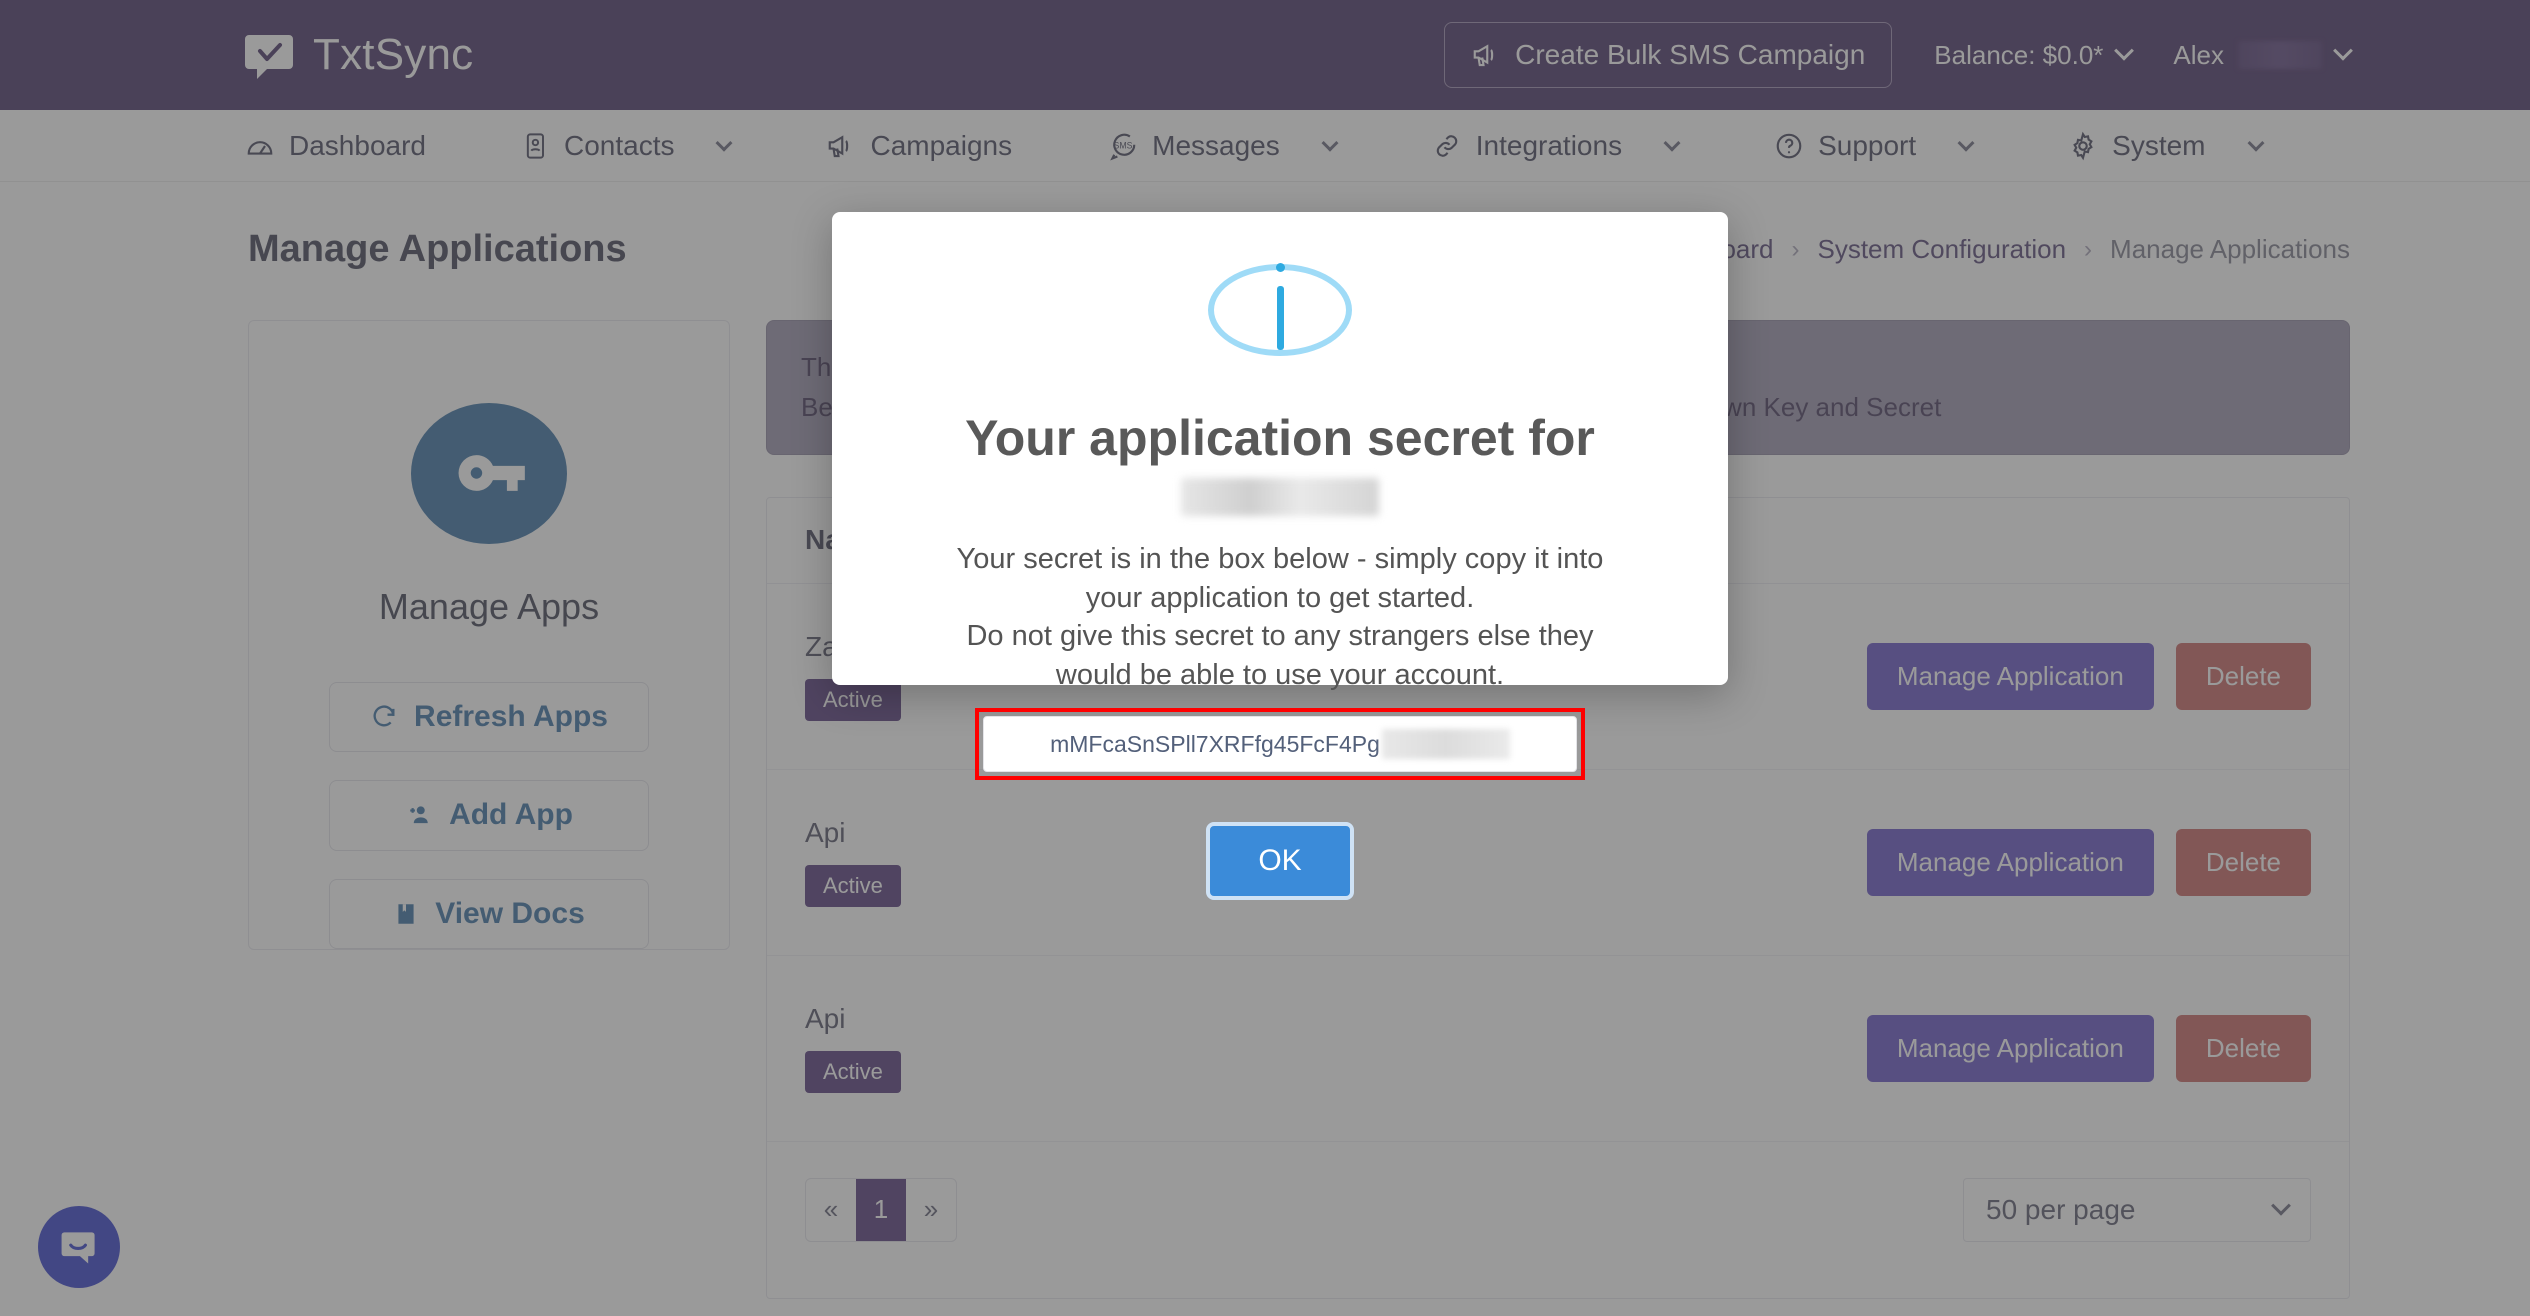  I want to click on info-icon, so click(1280, 309).